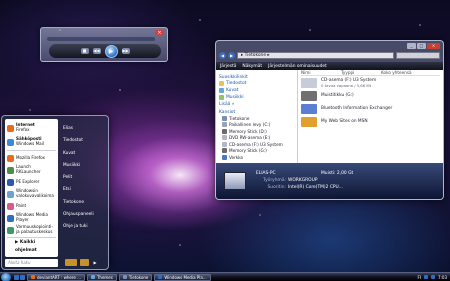 The image size is (450, 281). Describe the element at coordinates (236, 83) in the screenshot. I see `favorite-label: Tiedostot` at that location.